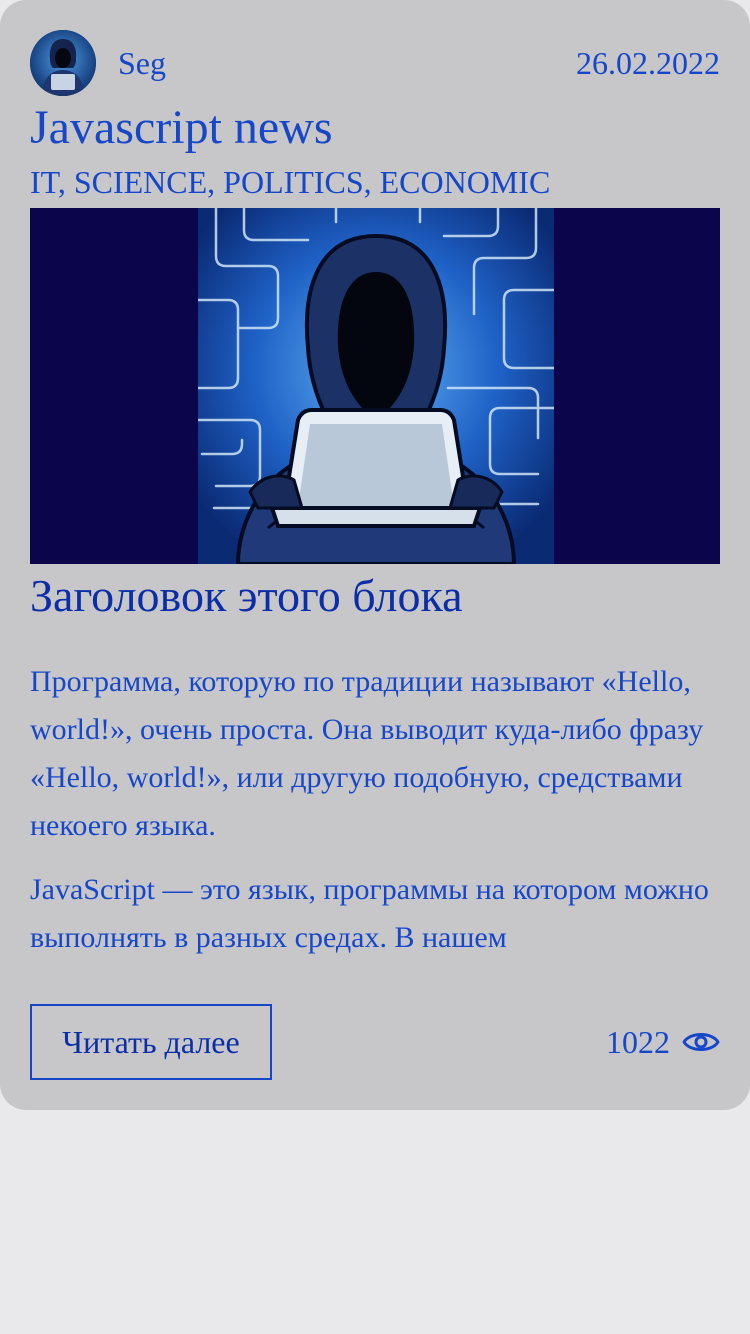  What do you see at coordinates (142, 63) in the screenshot?
I see `author-name: Seg` at bounding box center [142, 63].